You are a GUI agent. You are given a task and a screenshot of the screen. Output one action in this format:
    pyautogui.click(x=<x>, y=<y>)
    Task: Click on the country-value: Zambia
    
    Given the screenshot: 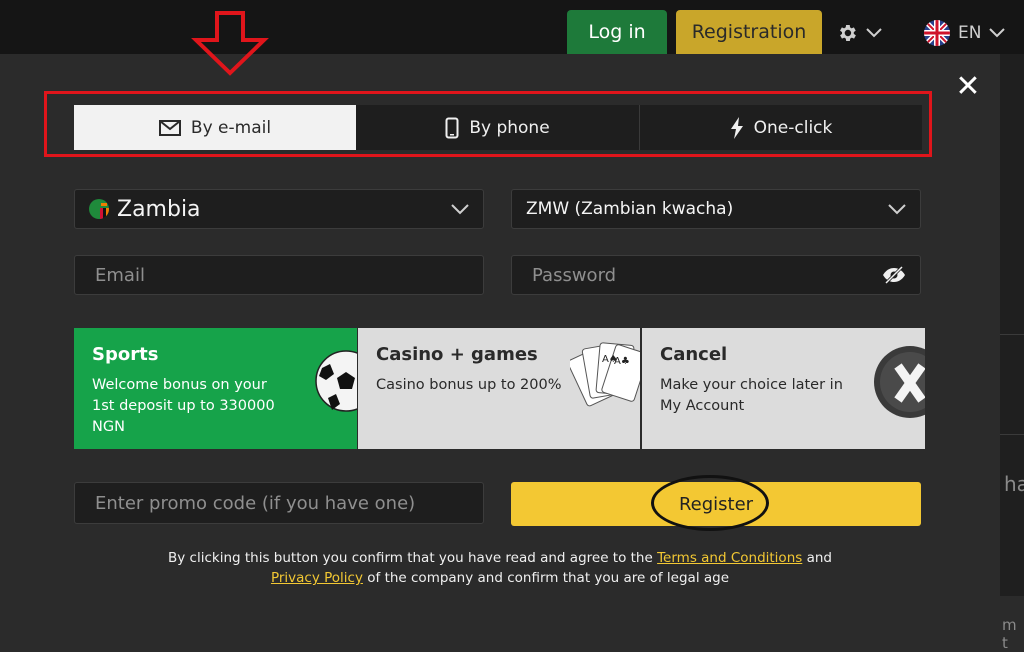 What is the action you would take?
    pyautogui.click(x=159, y=209)
    